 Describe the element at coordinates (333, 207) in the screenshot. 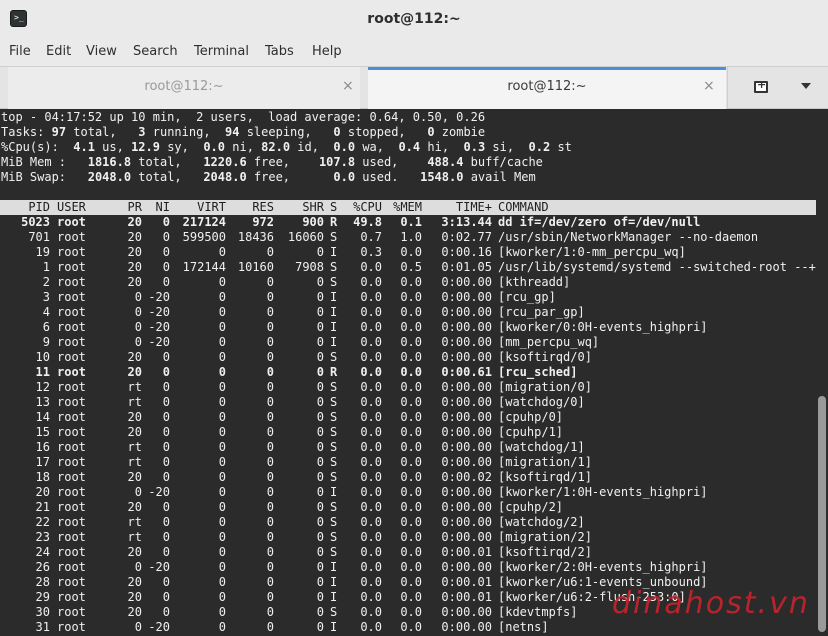

I see `col-s: S` at that location.